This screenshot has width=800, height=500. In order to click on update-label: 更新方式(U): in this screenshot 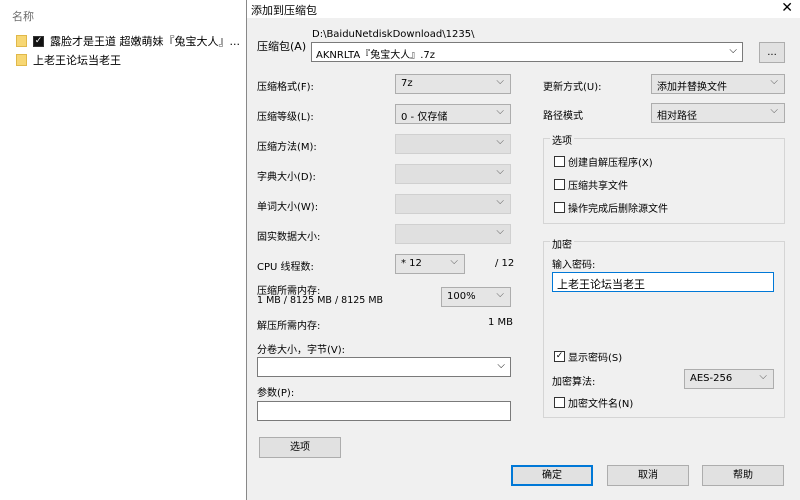, I will do `click(572, 87)`.